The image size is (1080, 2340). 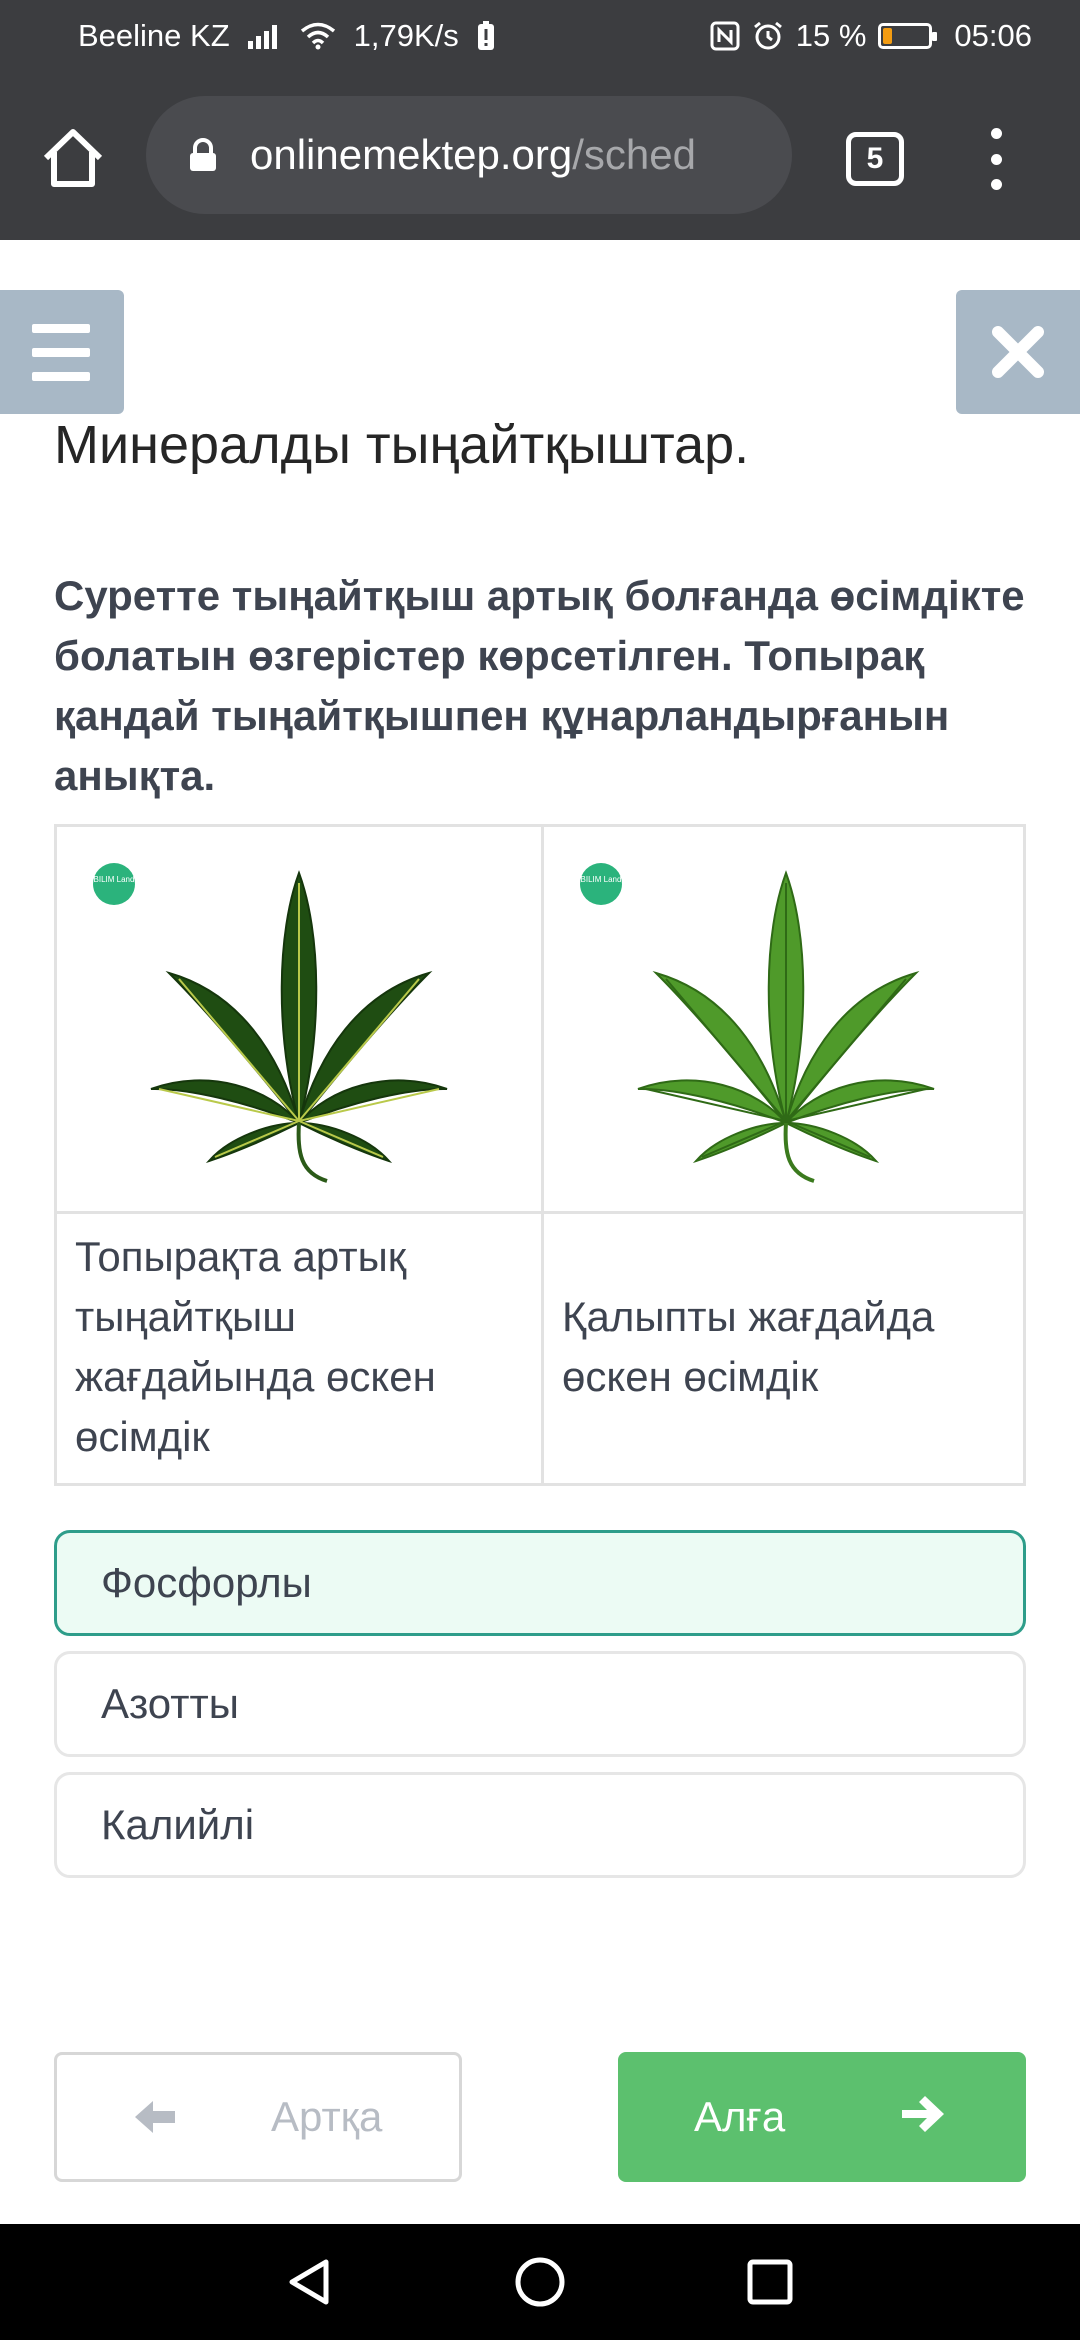 I want to click on tab-count: 5, so click(x=875, y=158).